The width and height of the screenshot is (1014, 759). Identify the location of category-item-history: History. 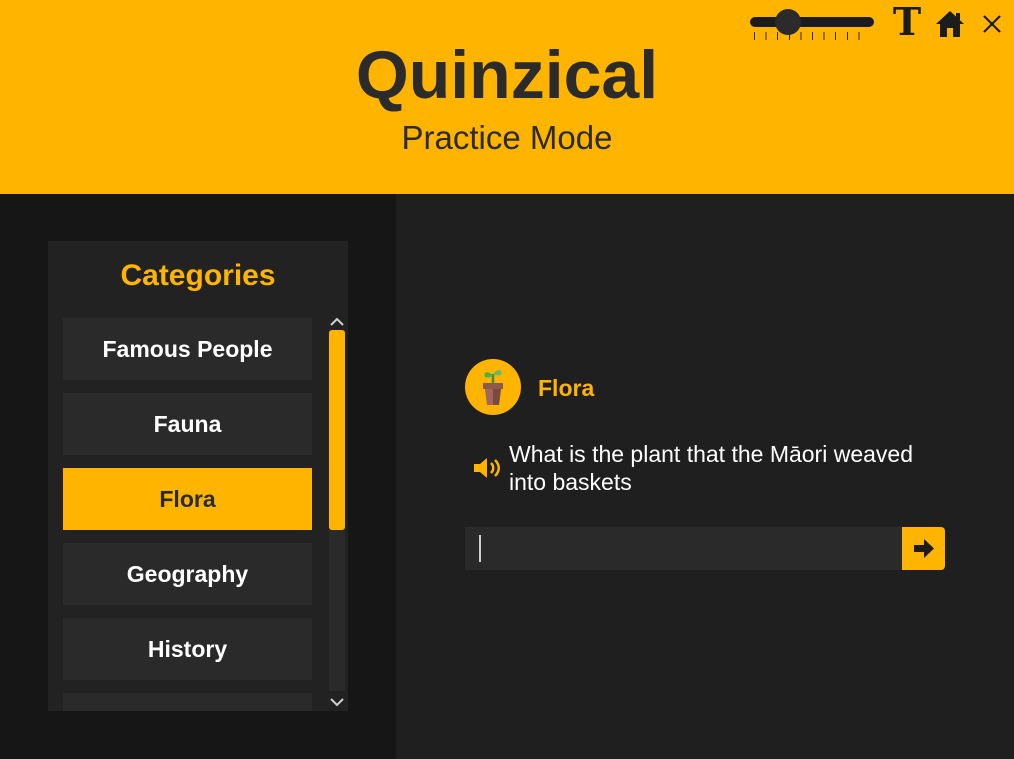
(187, 649).